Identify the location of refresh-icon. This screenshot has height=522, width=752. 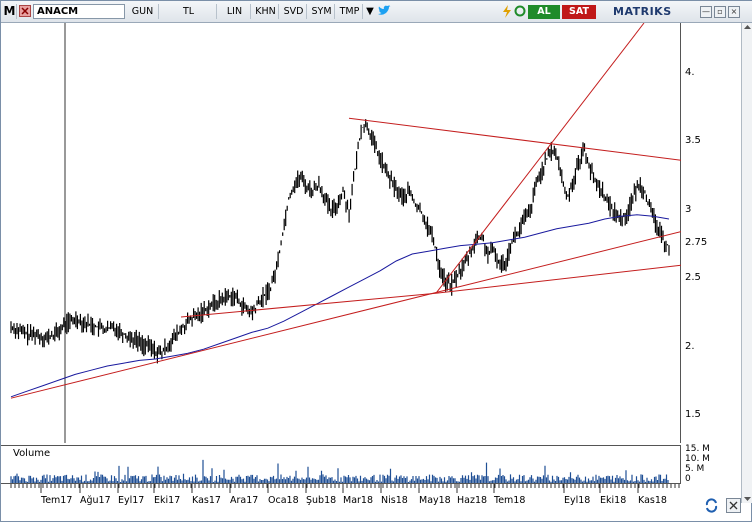
(711, 505).